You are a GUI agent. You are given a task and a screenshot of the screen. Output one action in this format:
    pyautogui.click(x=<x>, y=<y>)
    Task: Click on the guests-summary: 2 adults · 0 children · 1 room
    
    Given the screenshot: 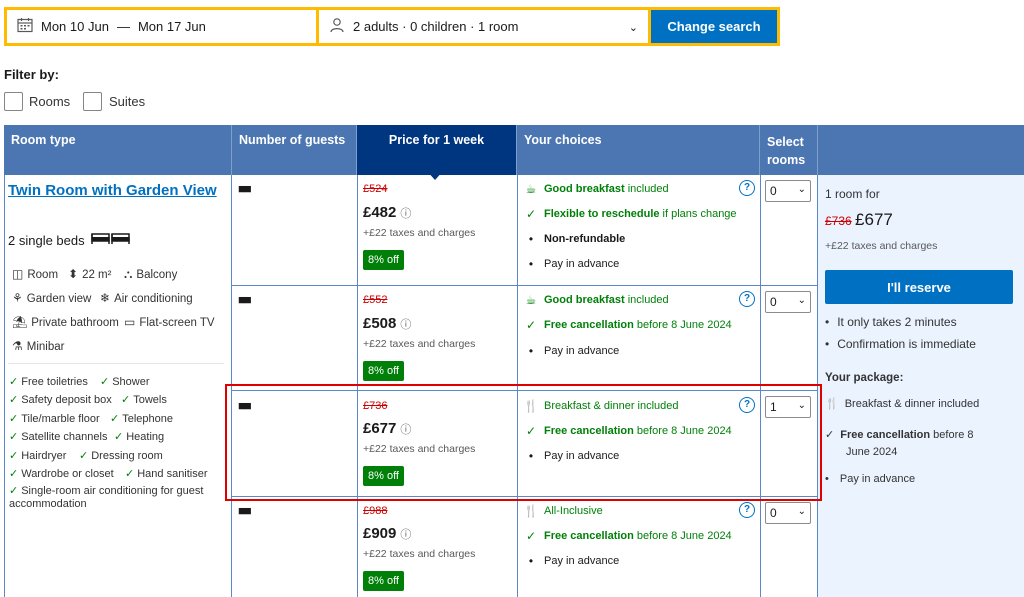 What is the action you would take?
    pyautogui.click(x=436, y=26)
    